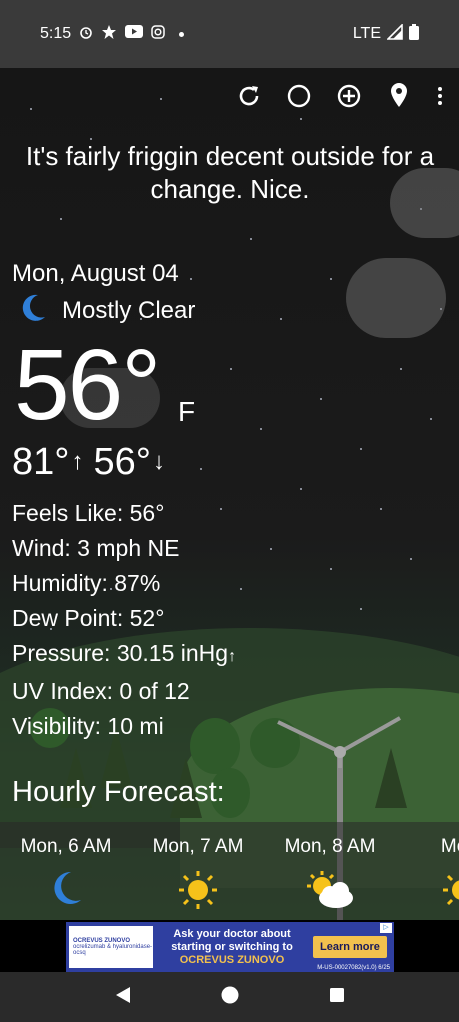 This screenshot has height=1022, width=459. Describe the element at coordinates (449, 846) in the screenshot. I see `hour-time: Mon,` at that location.